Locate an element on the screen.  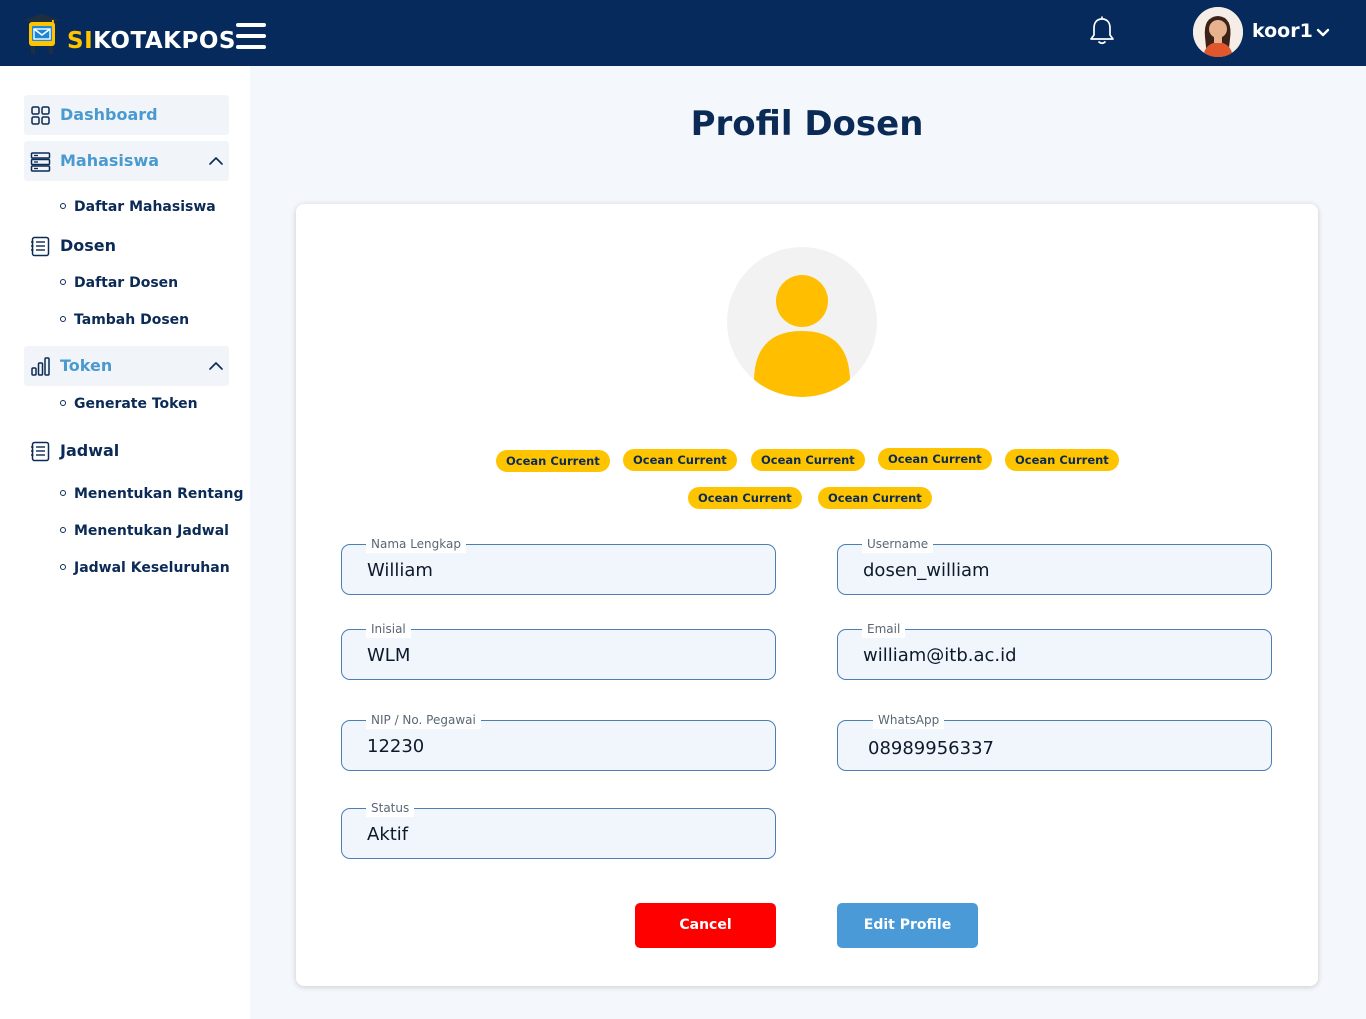
sidebar-subitem-daftar-mahasiswa: Daftar Mahasiswa is located at coordinates (138, 207).